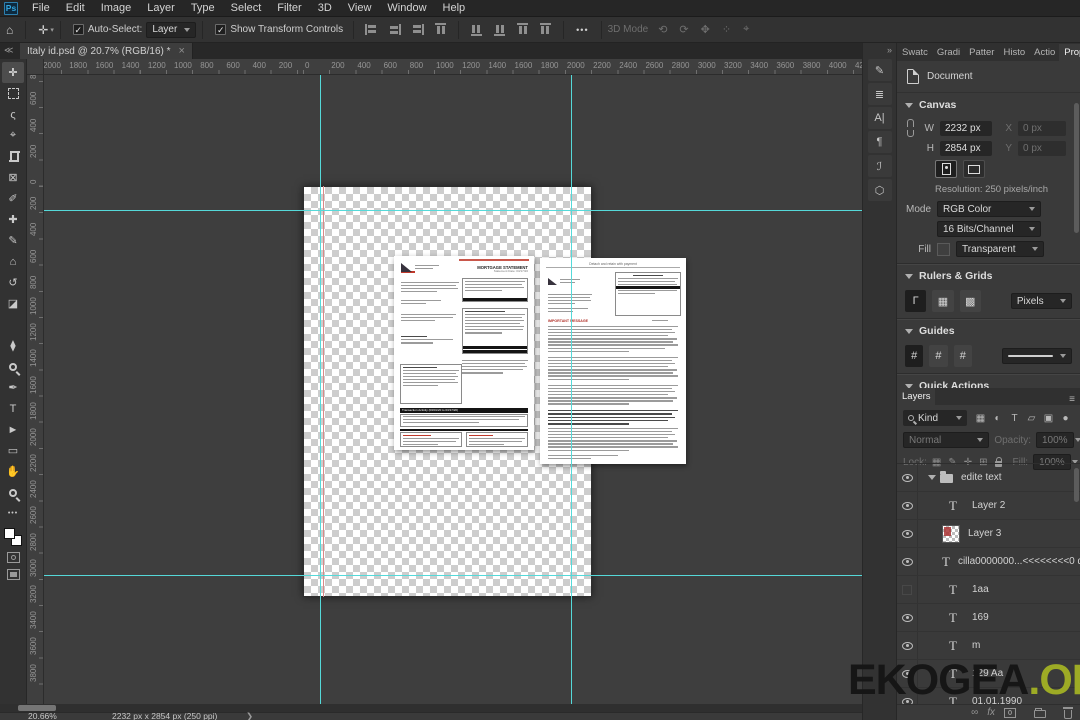 Image resolution: width=1080 pixels, height=720 pixels. Describe the element at coordinates (13, 135) in the screenshot. I see `object-selection-tool: ⌖` at that location.